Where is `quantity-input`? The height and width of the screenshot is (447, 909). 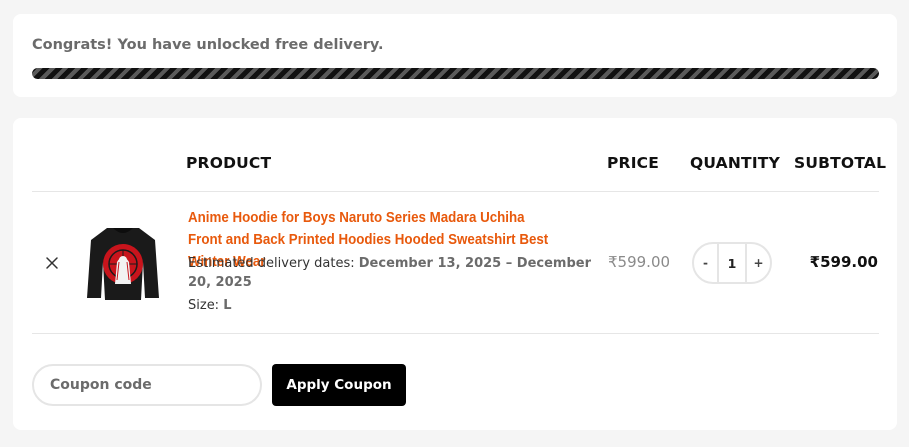
quantity-input is located at coordinates (732, 263).